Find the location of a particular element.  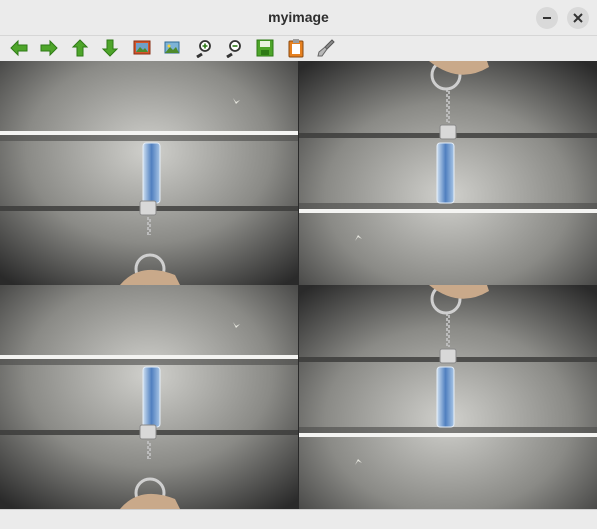

status-bar is located at coordinates (298, 519).